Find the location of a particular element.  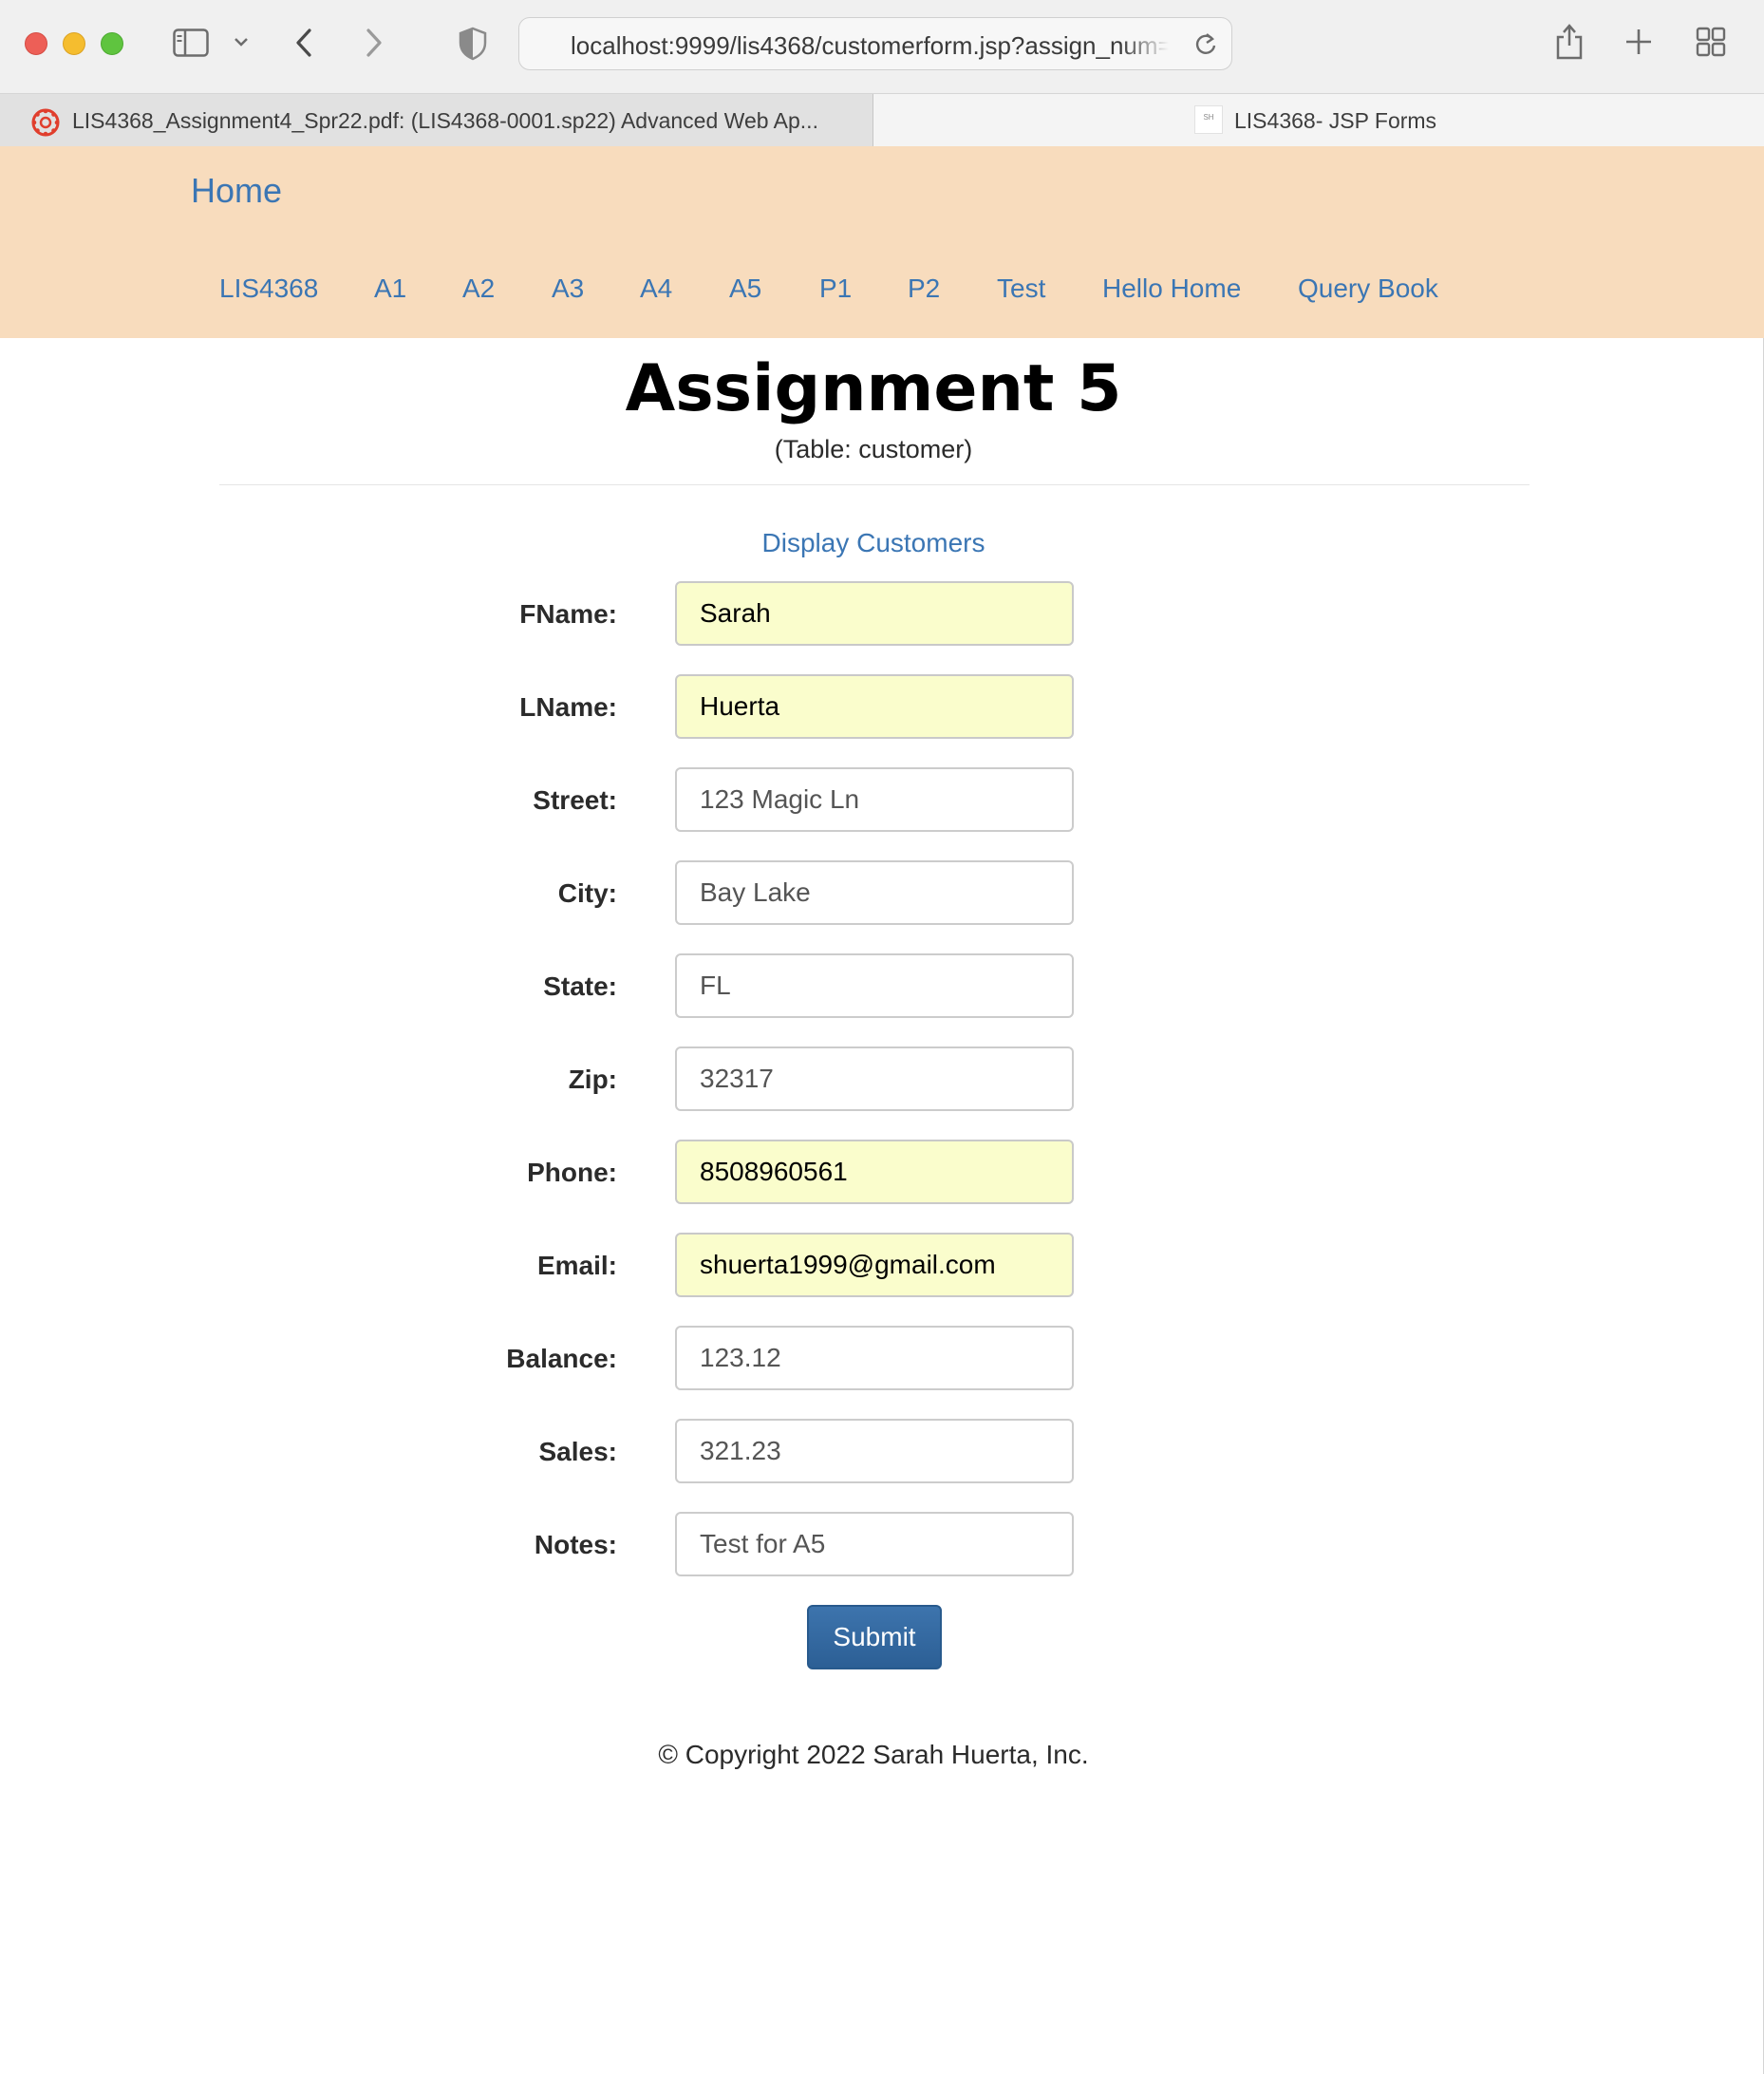

form-row-lname: LName: is located at coordinates (882, 706).